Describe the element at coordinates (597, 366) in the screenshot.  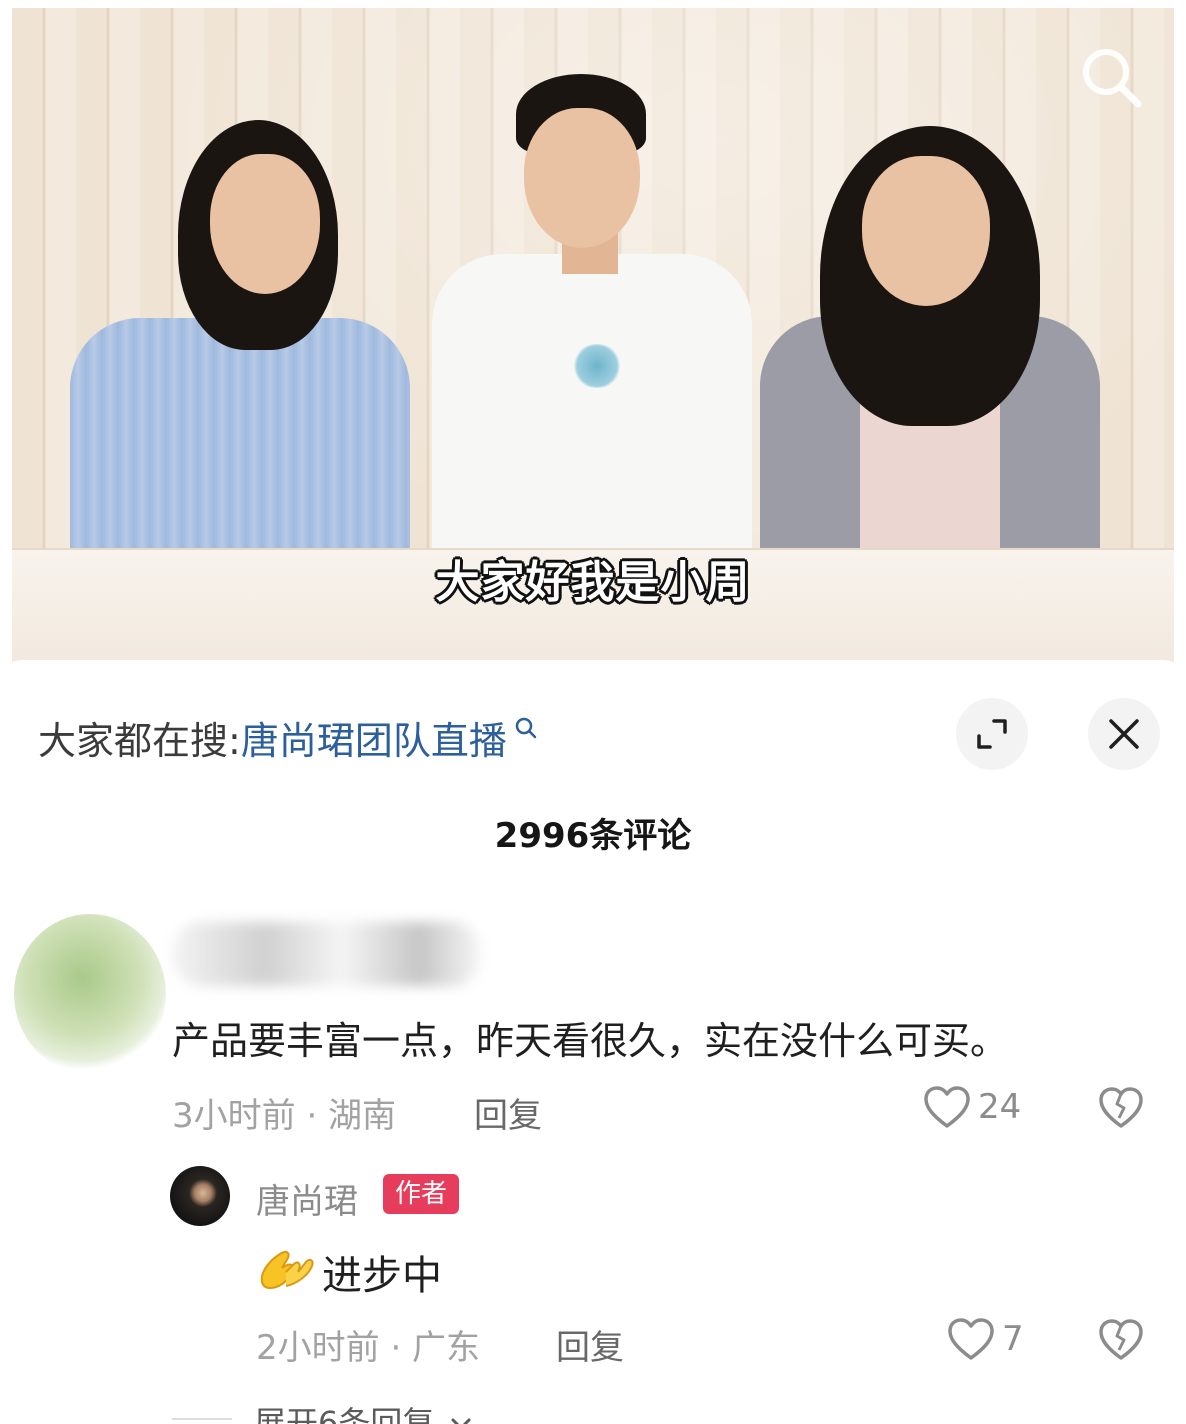
I see `tshirt-logo` at that location.